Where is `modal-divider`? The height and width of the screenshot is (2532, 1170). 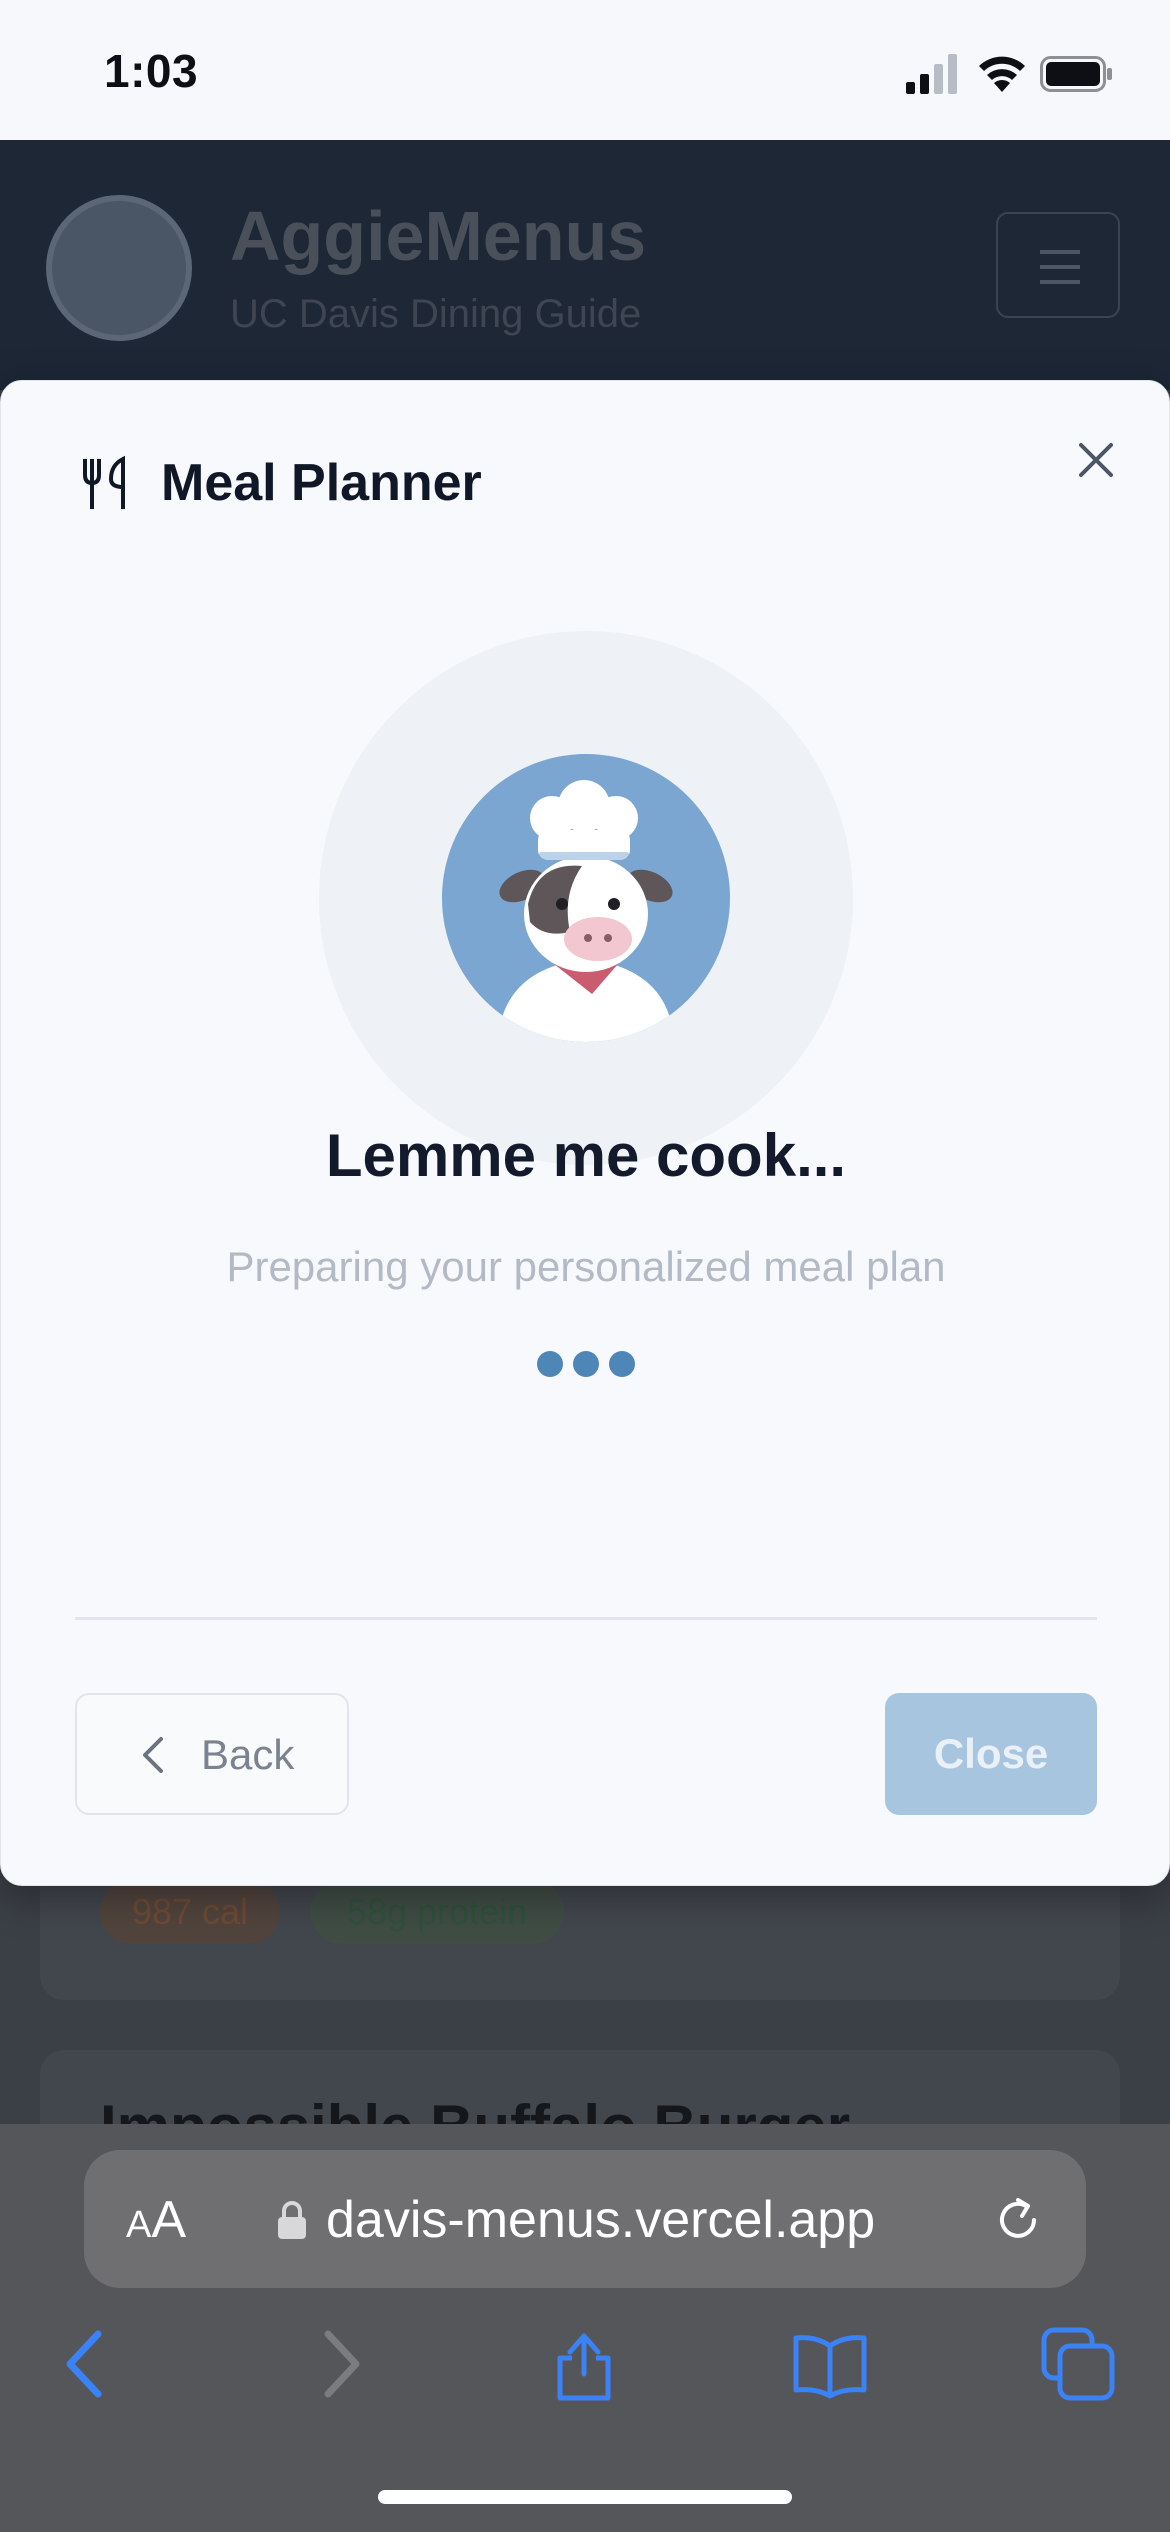
modal-divider is located at coordinates (586, 1618).